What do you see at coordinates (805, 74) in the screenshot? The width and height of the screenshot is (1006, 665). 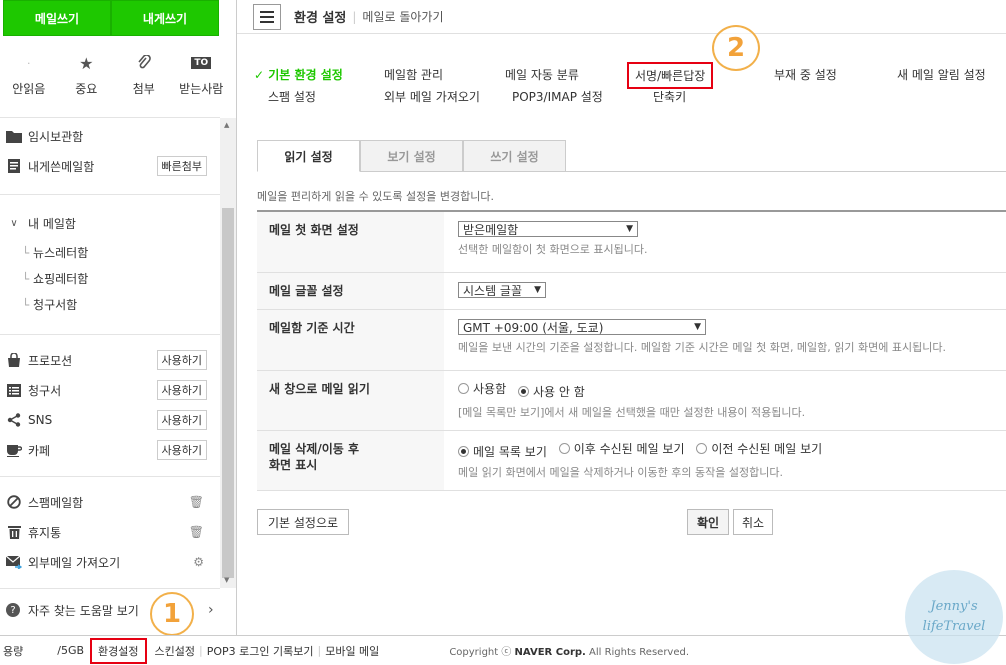 I see `nav-away: 부재 중 설정` at bounding box center [805, 74].